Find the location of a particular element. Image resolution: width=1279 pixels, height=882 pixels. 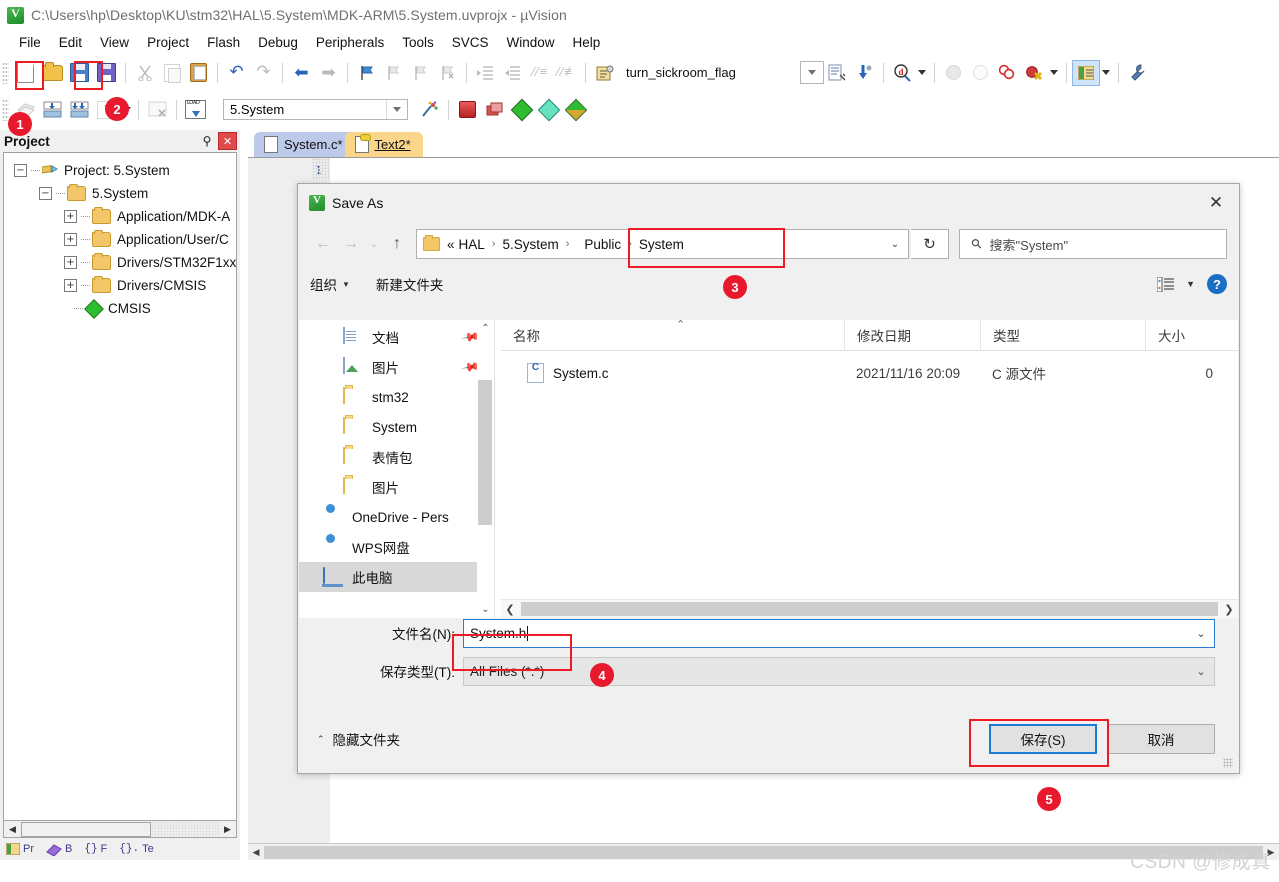

manage-run-time-button is located at coordinates (575, 110).